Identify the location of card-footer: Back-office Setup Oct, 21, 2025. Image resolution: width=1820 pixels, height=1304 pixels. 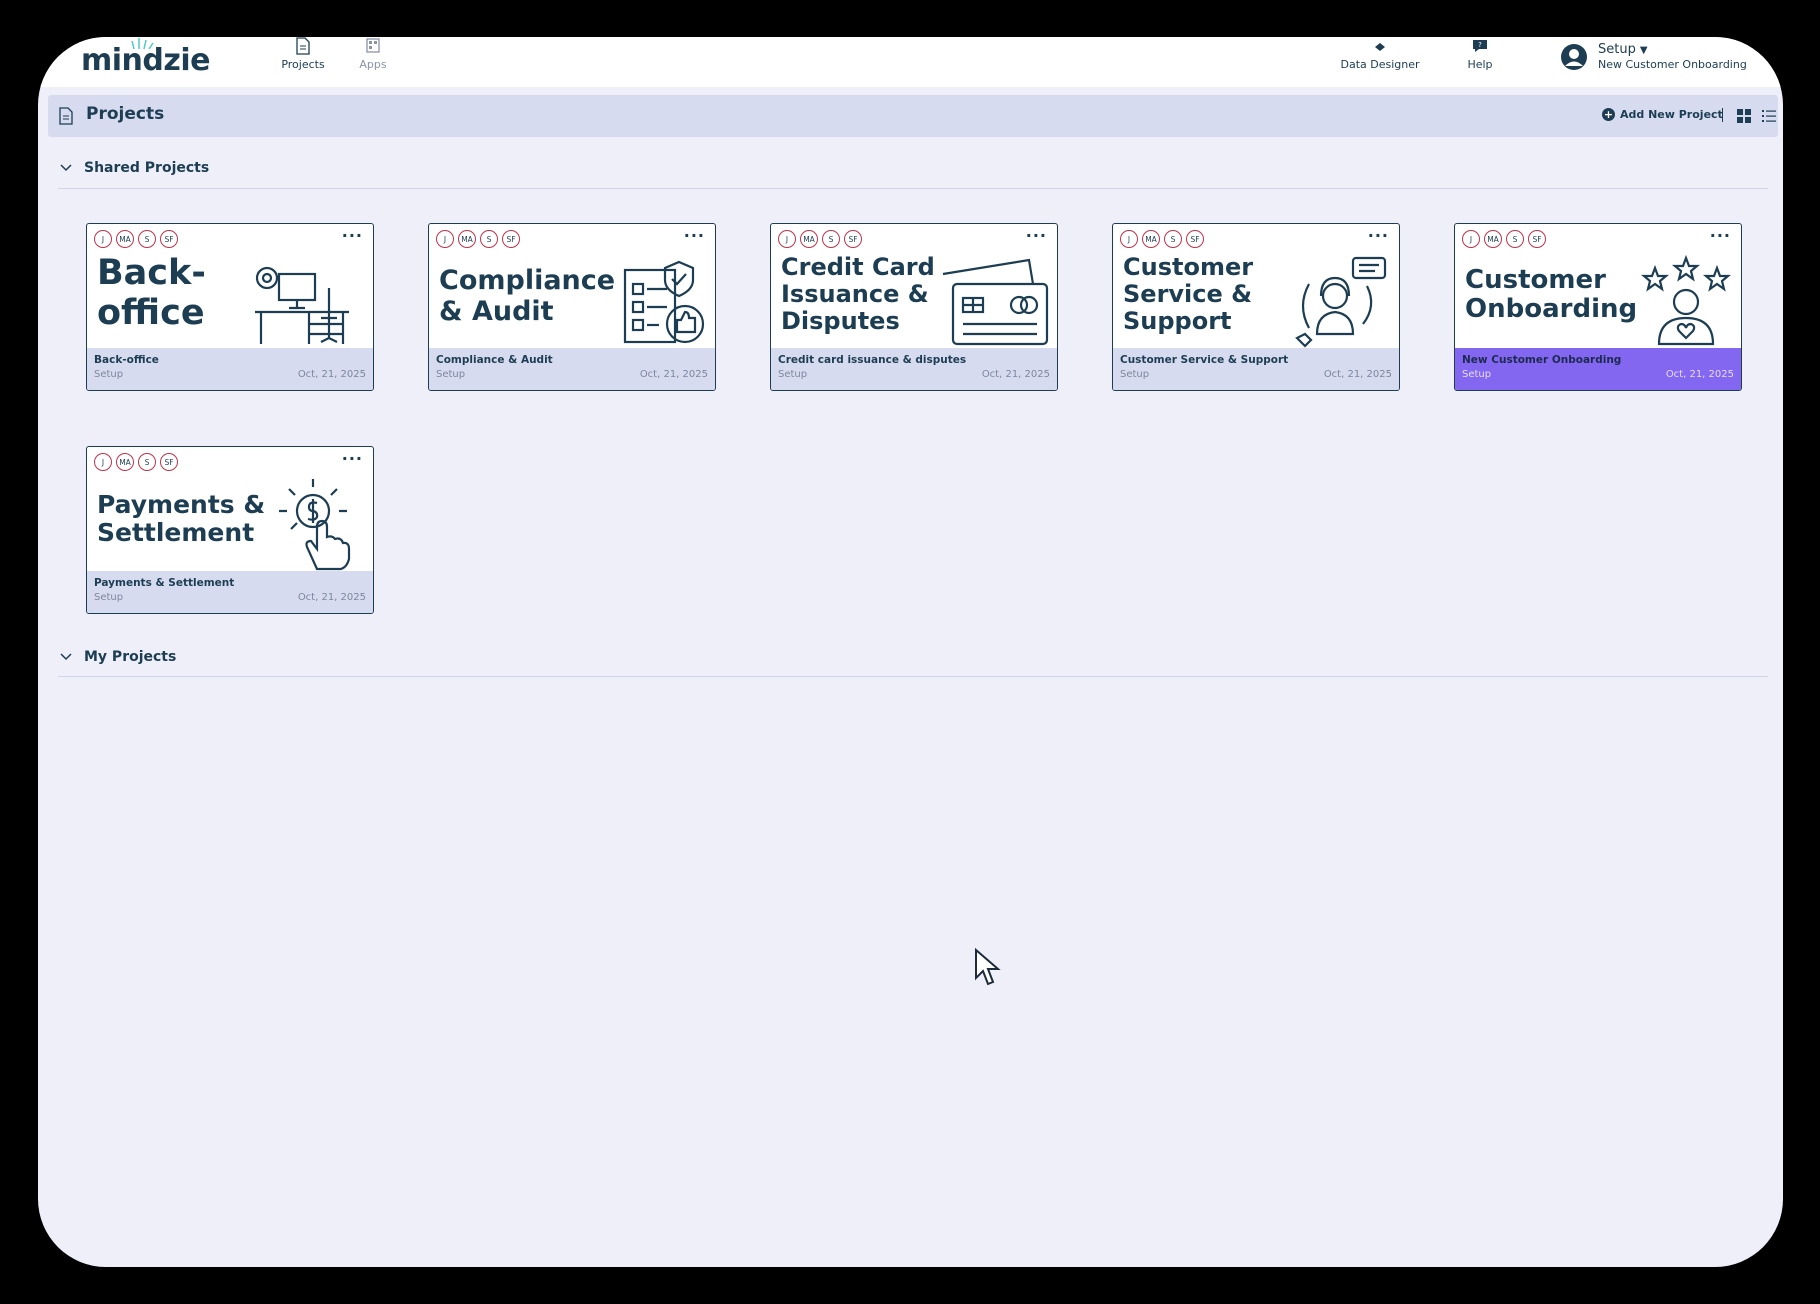
(230, 369).